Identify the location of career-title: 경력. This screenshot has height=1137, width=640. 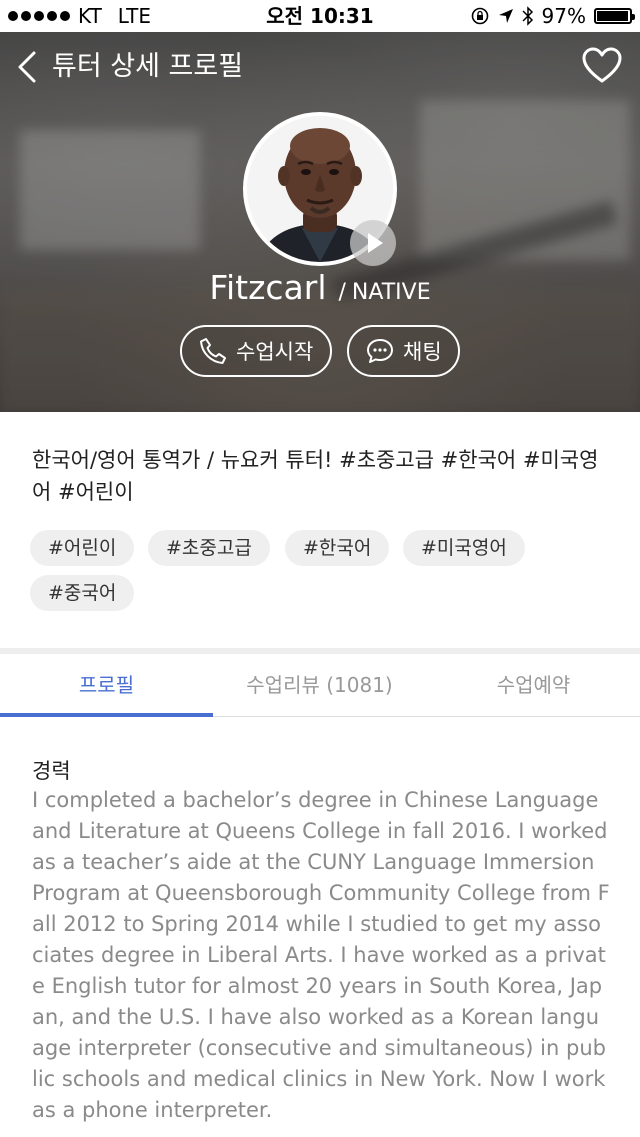
(51, 771).